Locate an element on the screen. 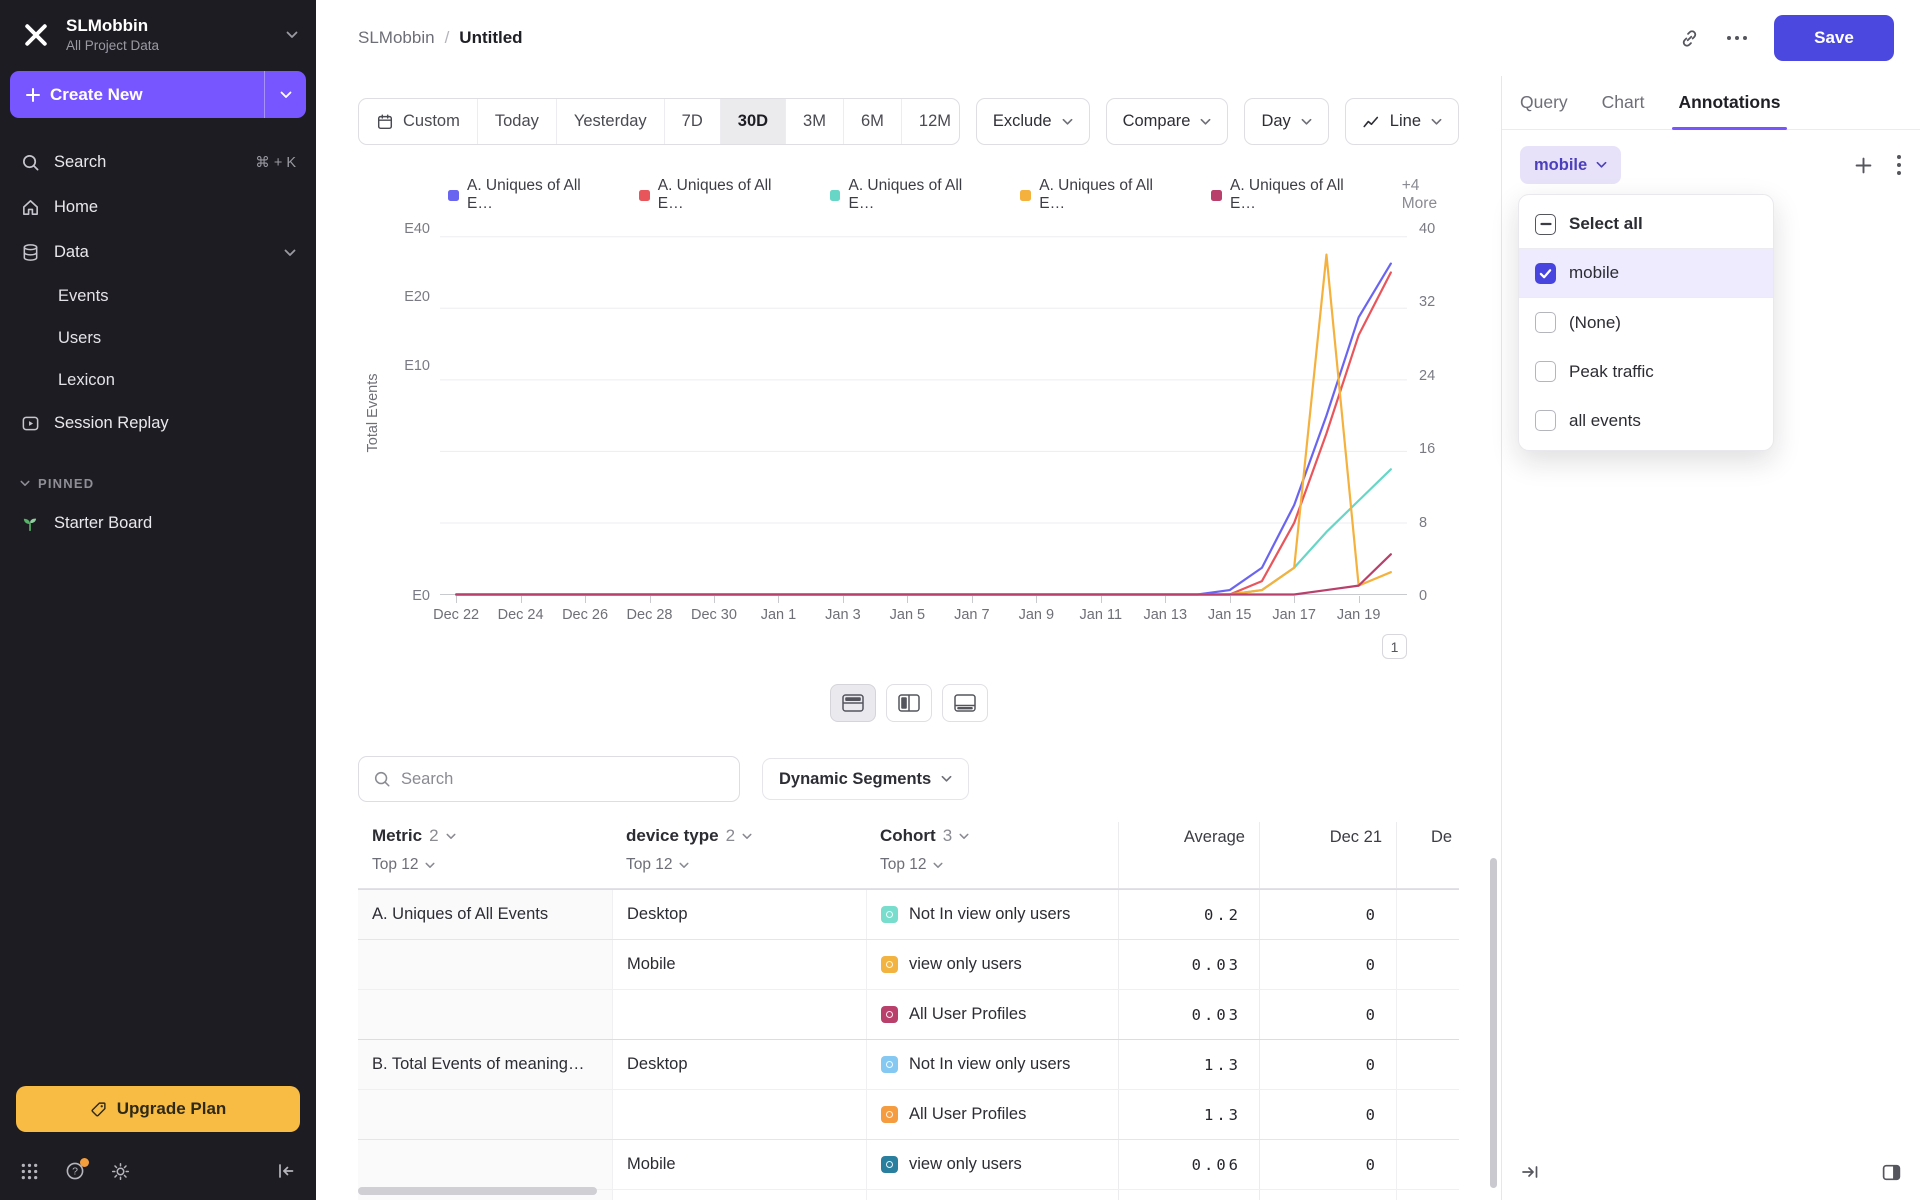  date-range-12m: 12M is located at coordinates (929, 121).